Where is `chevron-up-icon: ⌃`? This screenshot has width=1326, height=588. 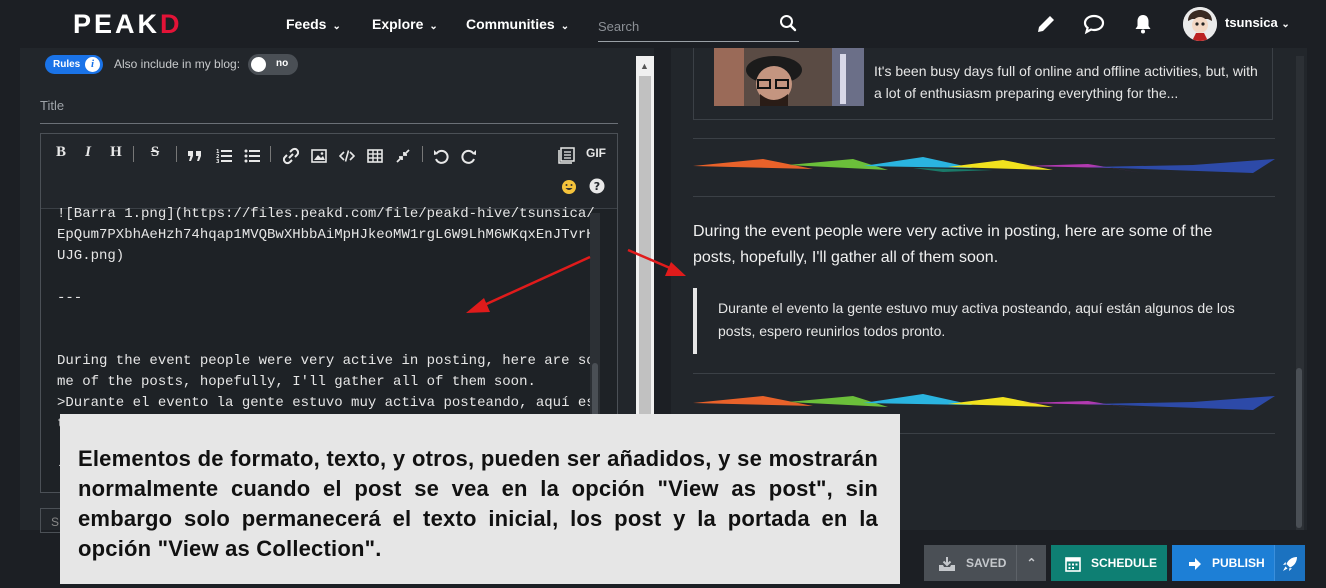 chevron-up-icon: ⌃ is located at coordinates (1031, 563).